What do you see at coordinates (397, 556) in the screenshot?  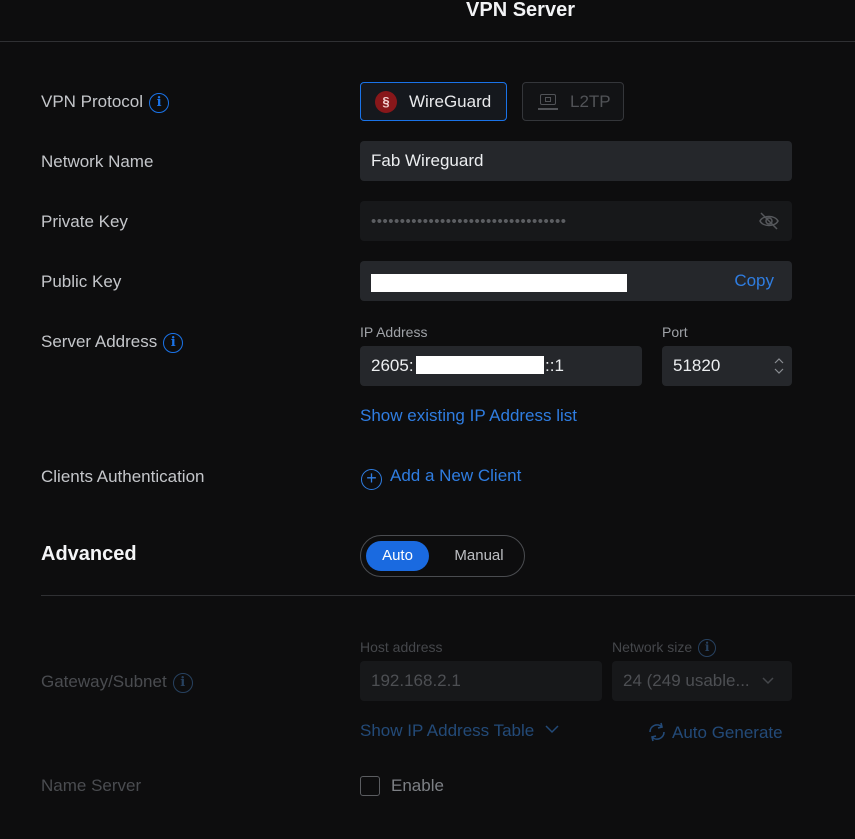 I see `auto-option: Auto` at bounding box center [397, 556].